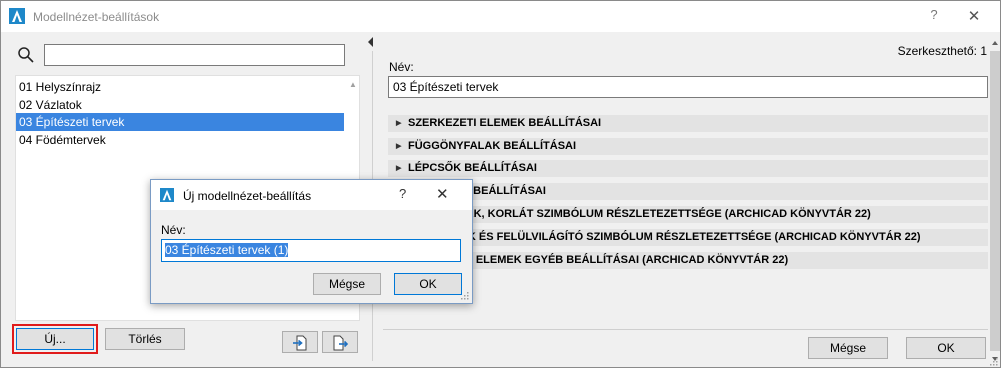  What do you see at coordinates (227, 250) in the screenshot?
I see `selected-text: 03 Építészeti tervek (1)` at bounding box center [227, 250].